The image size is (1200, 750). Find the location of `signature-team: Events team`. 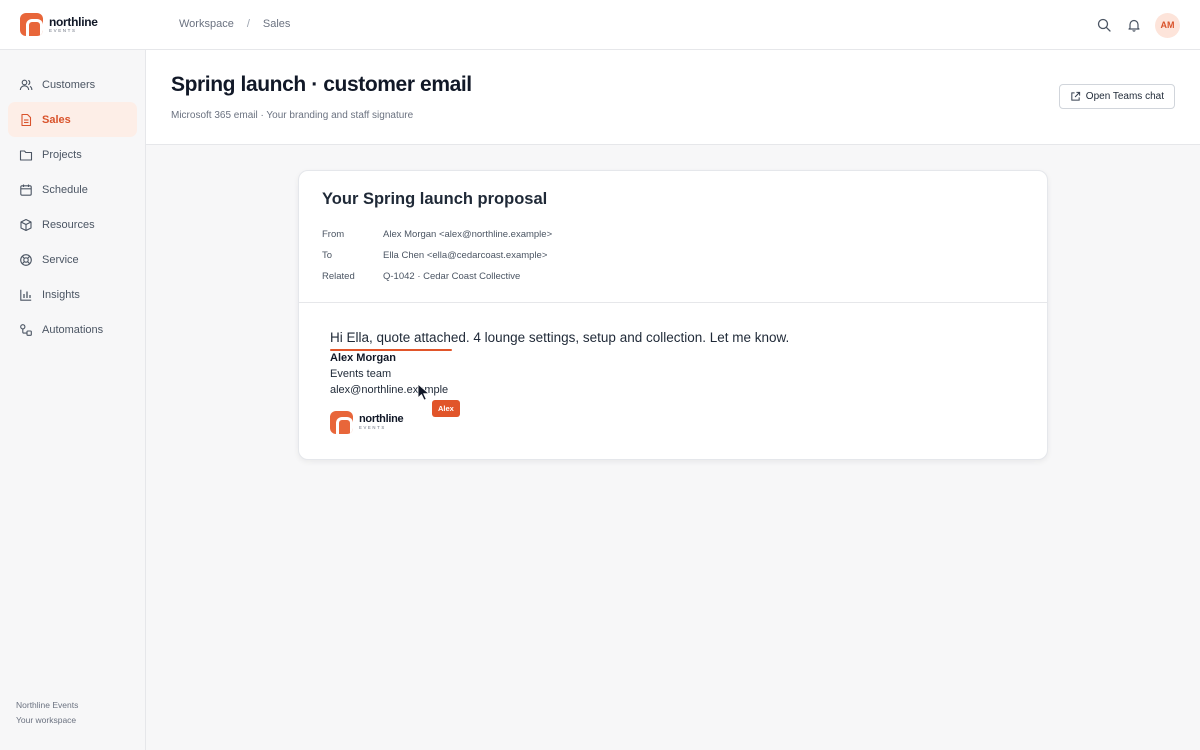

signature-team: Events team is located at coordinates (361, 374).